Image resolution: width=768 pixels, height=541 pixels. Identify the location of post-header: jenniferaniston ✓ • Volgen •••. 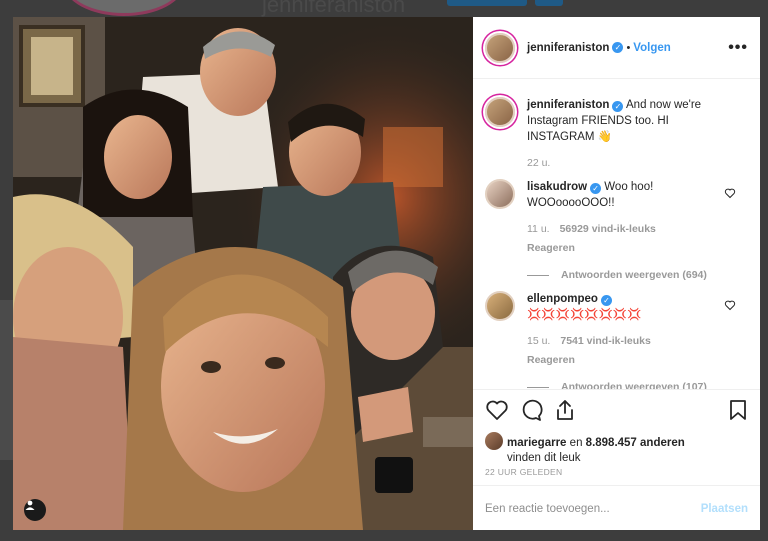
(616, 48).